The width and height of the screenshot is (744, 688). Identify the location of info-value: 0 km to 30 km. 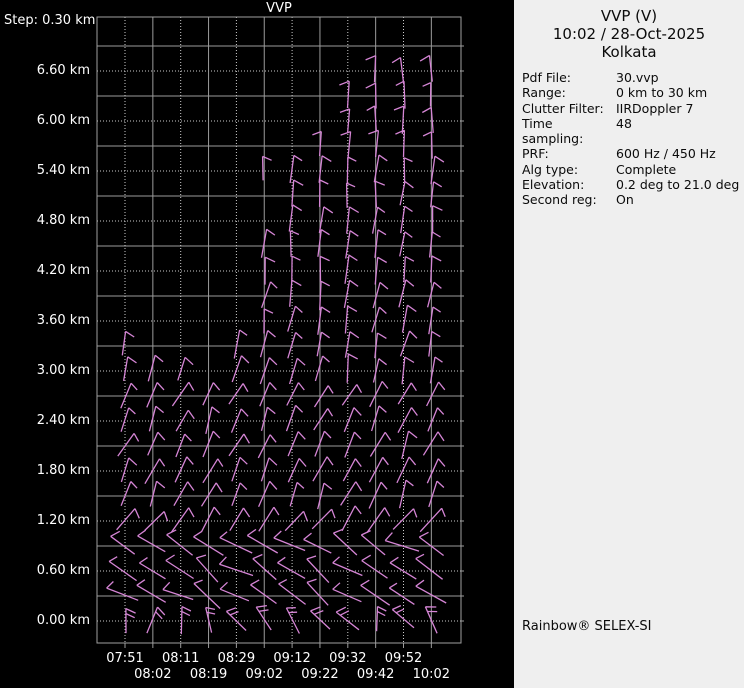
(662, 93).